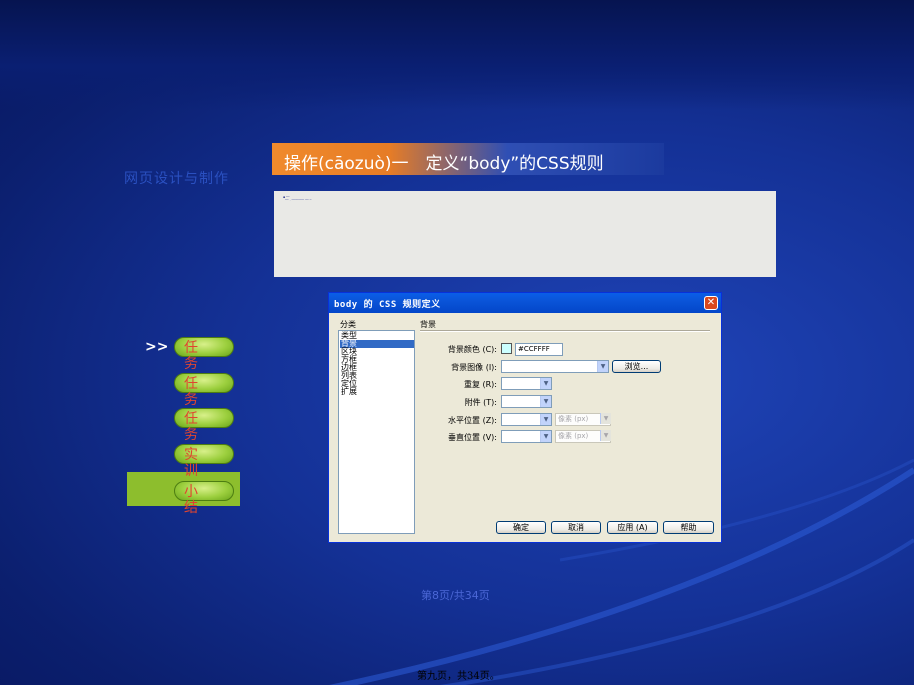 The image size is (914, 685). Describe the element at coordinates (204, 491) in the screenshot. I see `nav-button-summary` at that location.